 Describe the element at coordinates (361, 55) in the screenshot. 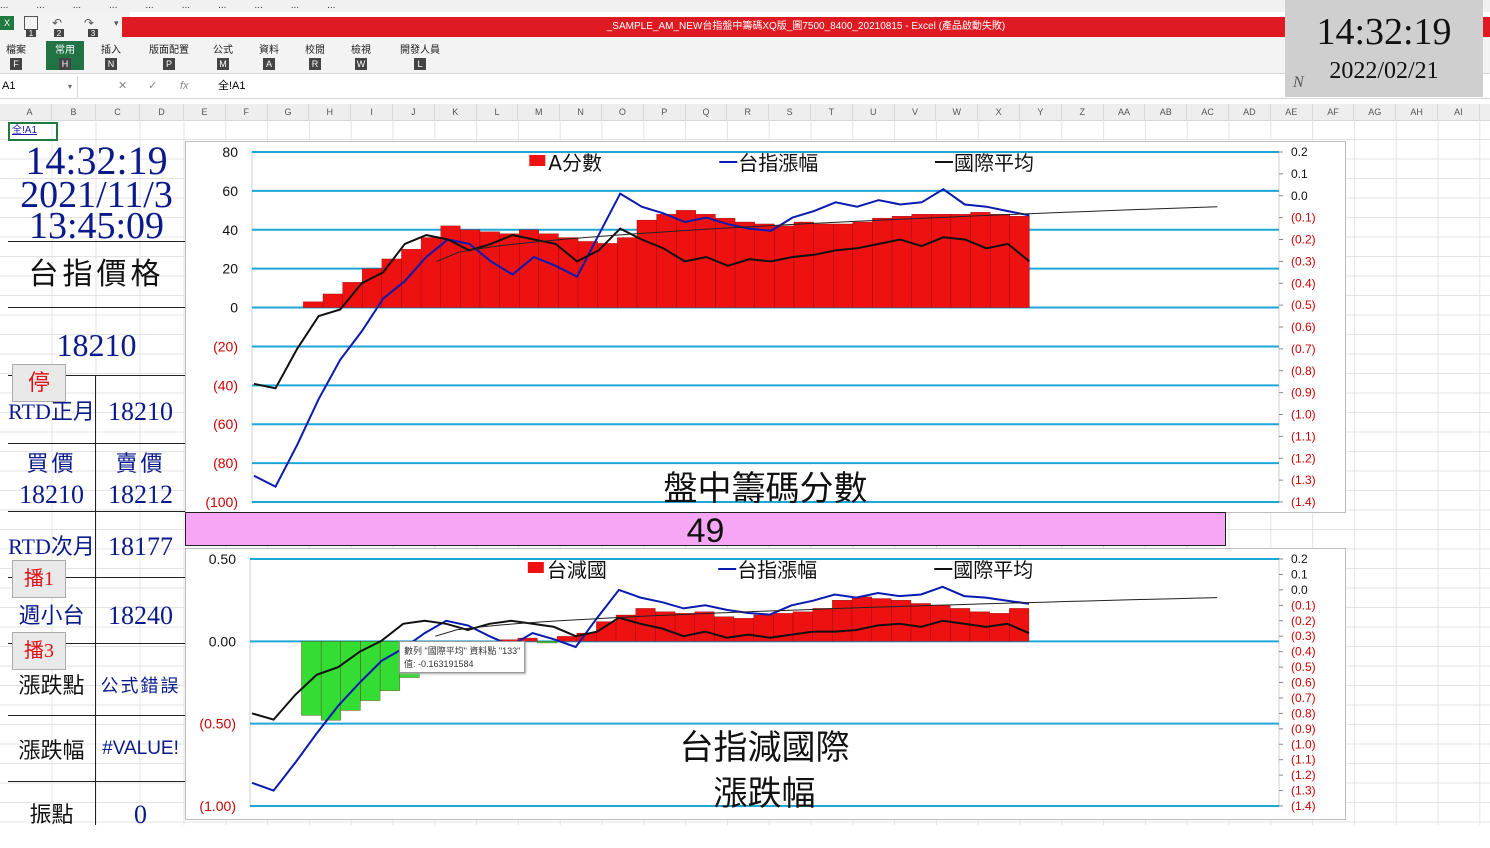

I see `tab-w: 檢視 W` at that location.